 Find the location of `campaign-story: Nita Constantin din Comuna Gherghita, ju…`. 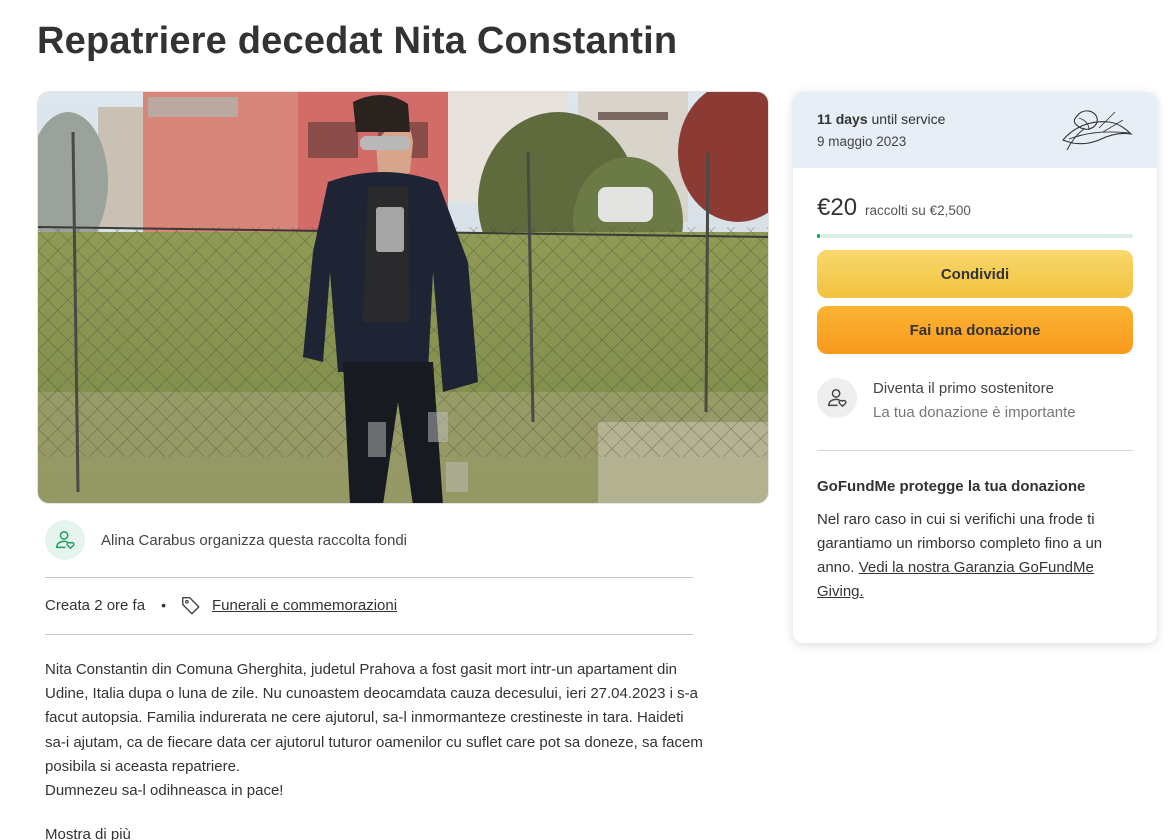

campaign-story: Nita Constantin din Comuna Gherghita, ju… is located at coordinates (374, 730).